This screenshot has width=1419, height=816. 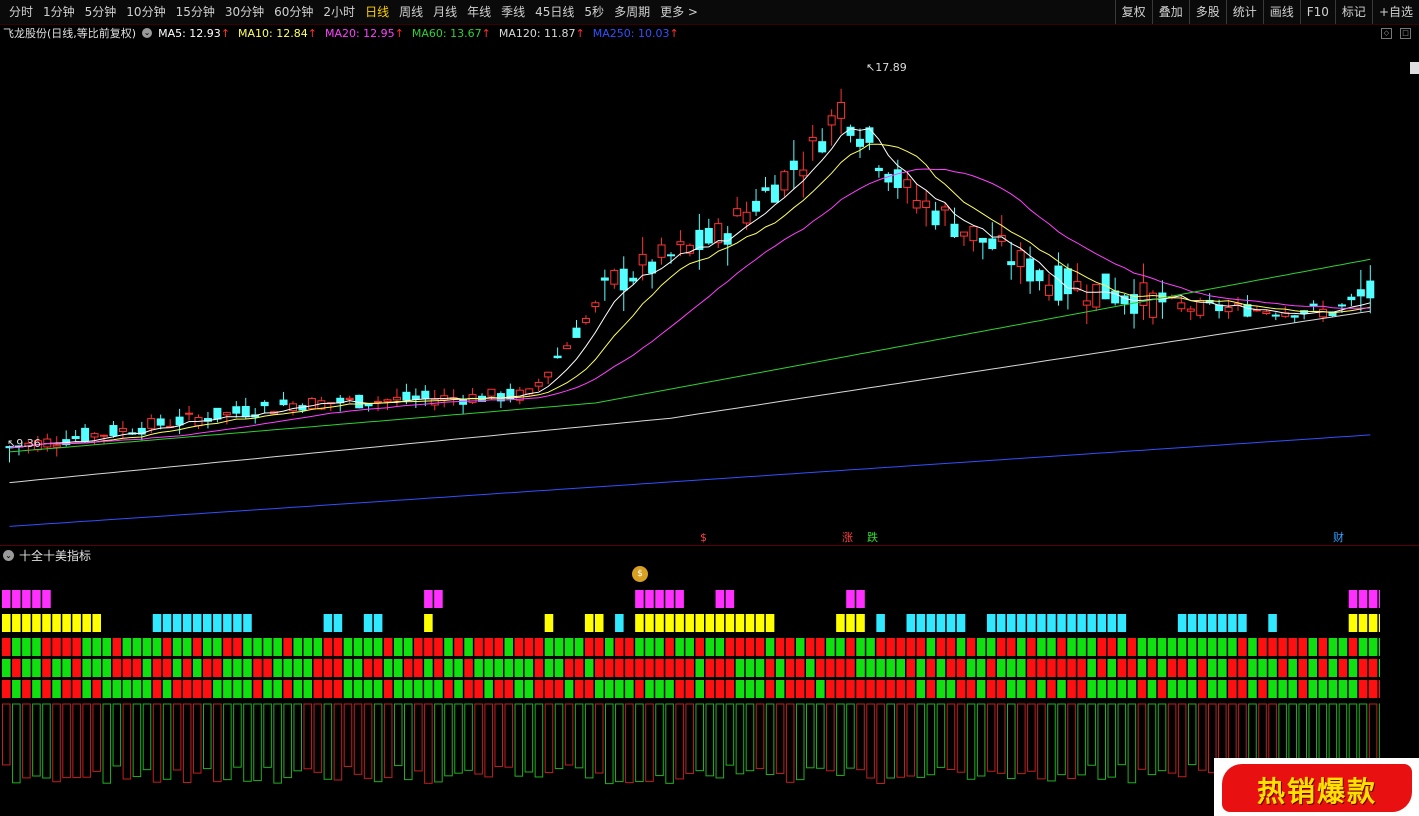 I want to click on panel-divider, so click(x=709, y=545).